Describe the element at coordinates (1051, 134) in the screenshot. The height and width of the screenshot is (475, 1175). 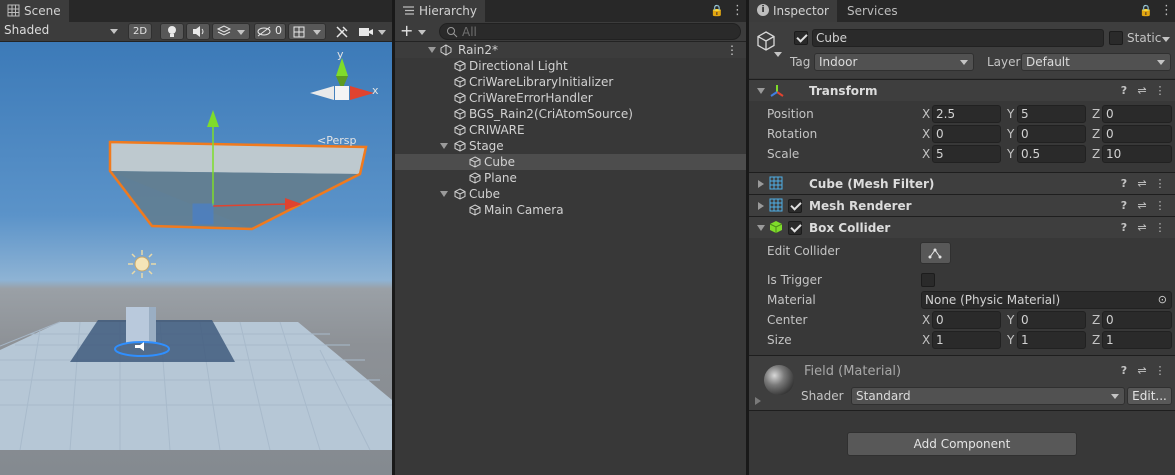
I see `rotation-y-field: 0` at that location.